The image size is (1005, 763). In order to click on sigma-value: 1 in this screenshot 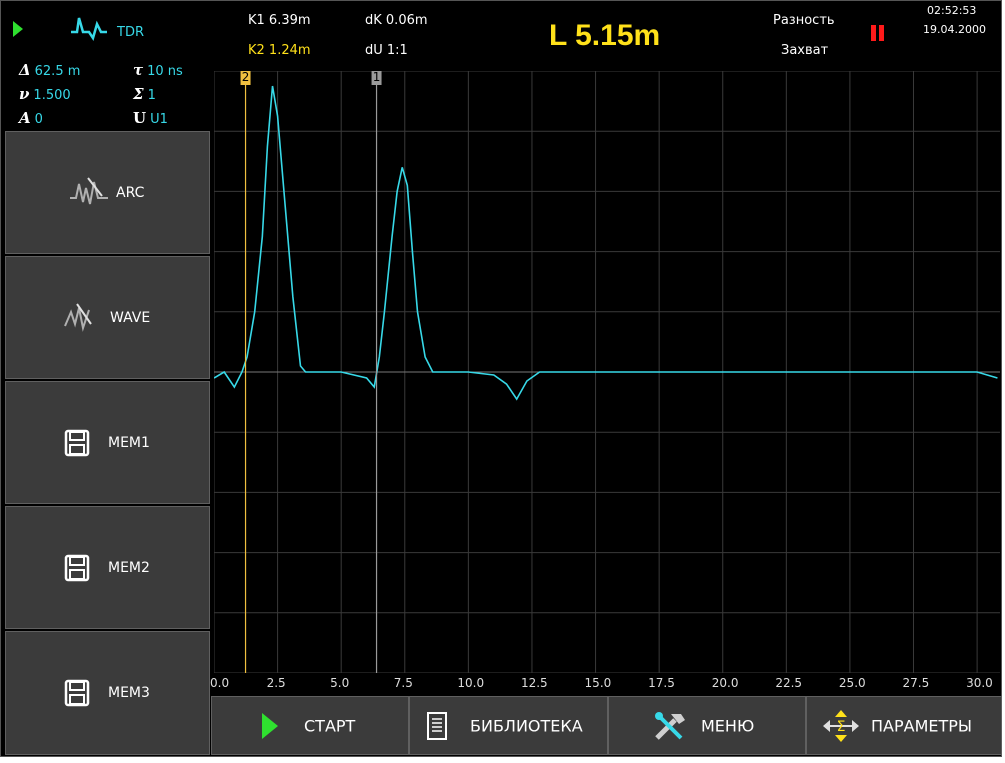, I will do `click(151, 95)`.